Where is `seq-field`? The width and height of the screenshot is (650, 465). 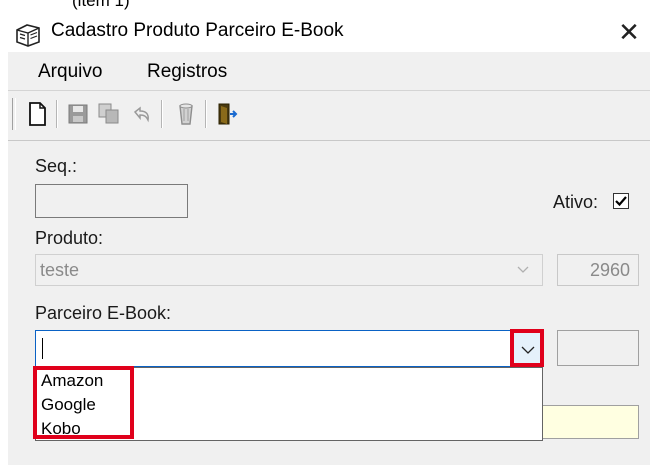
seq-field is located at coordinates (111, 201).